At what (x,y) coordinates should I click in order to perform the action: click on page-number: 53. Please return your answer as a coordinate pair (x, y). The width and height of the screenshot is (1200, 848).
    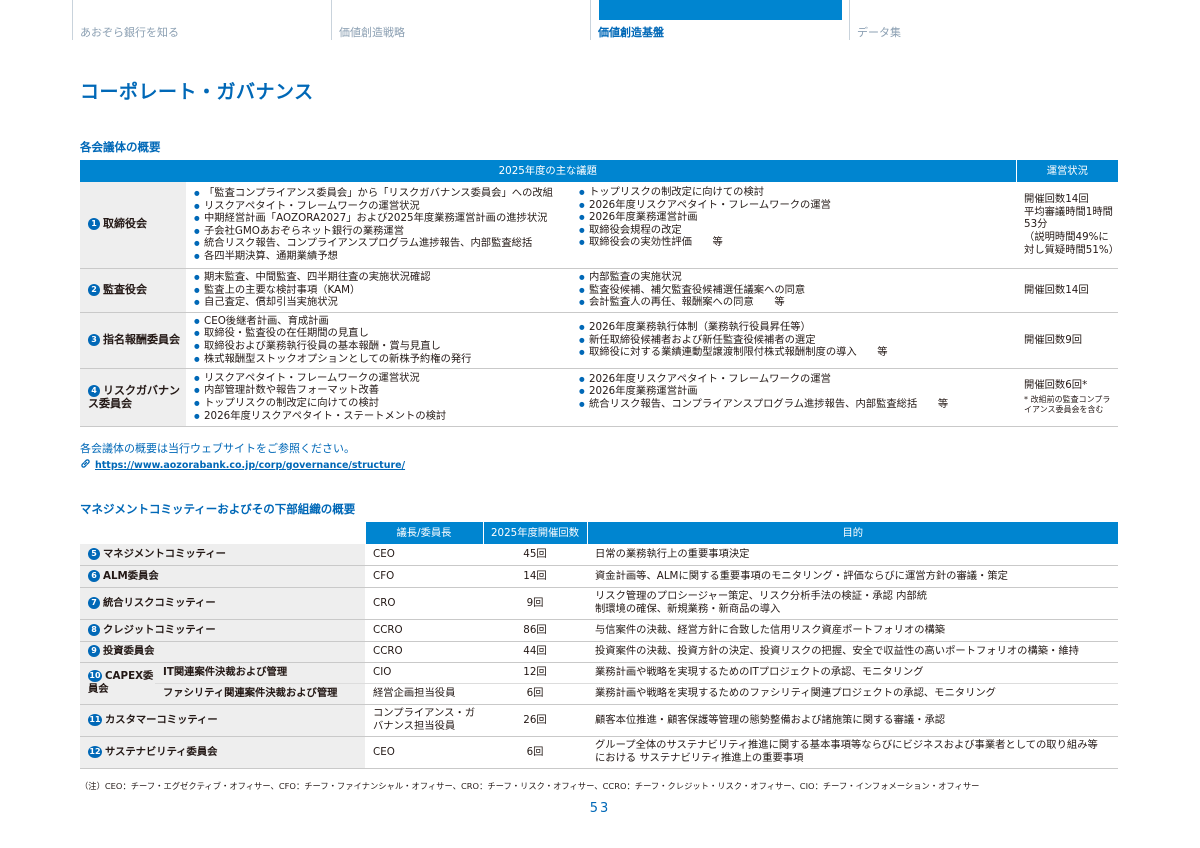
    Looking at the image, I should click on (600, 808).